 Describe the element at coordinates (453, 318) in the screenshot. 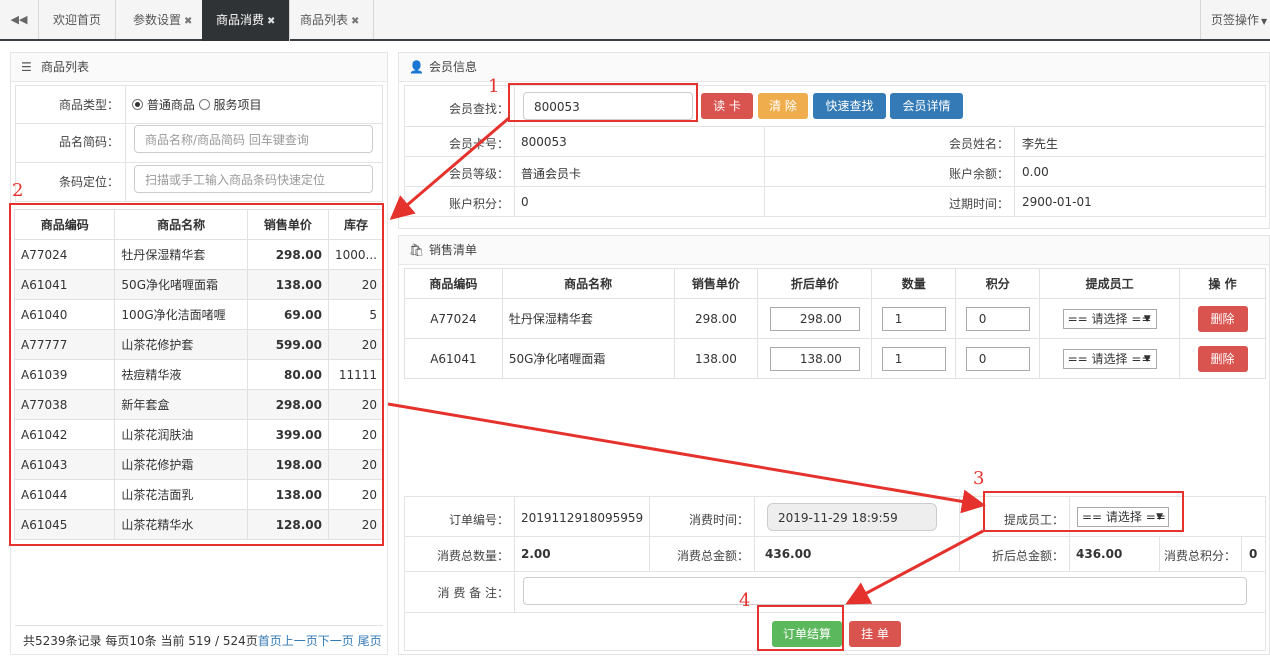

I see `item-code: A77024` at that location.